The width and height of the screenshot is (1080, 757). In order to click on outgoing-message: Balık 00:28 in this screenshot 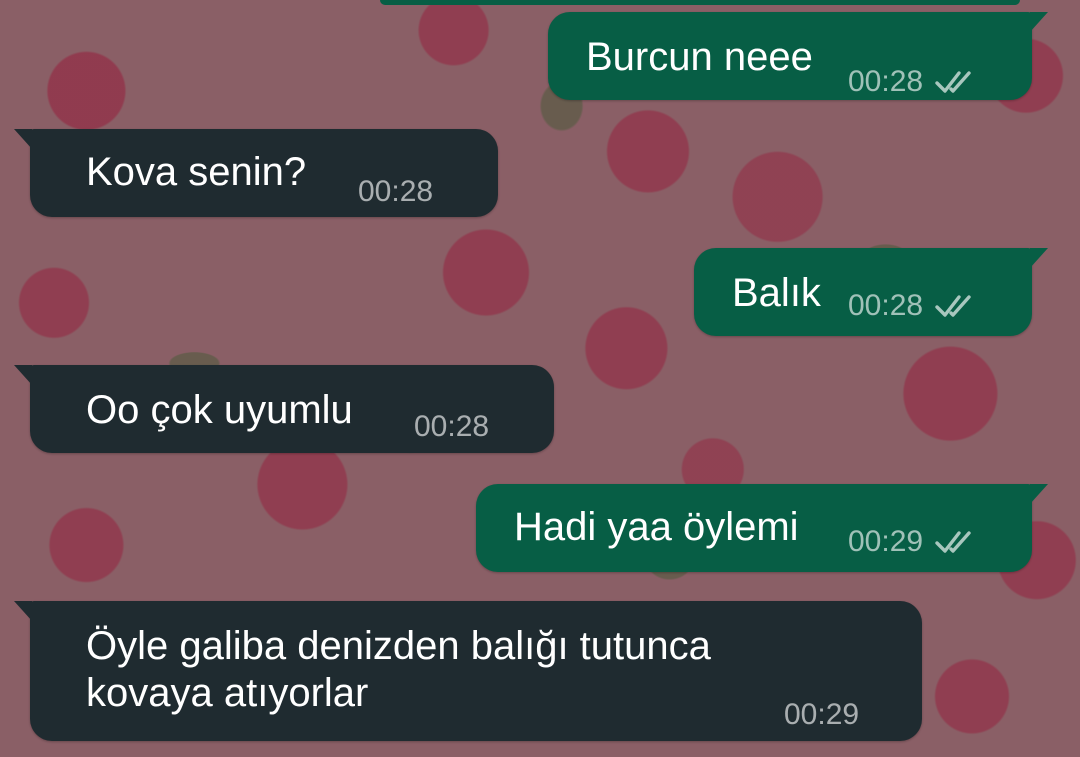, I will do `click(871, 292)`.